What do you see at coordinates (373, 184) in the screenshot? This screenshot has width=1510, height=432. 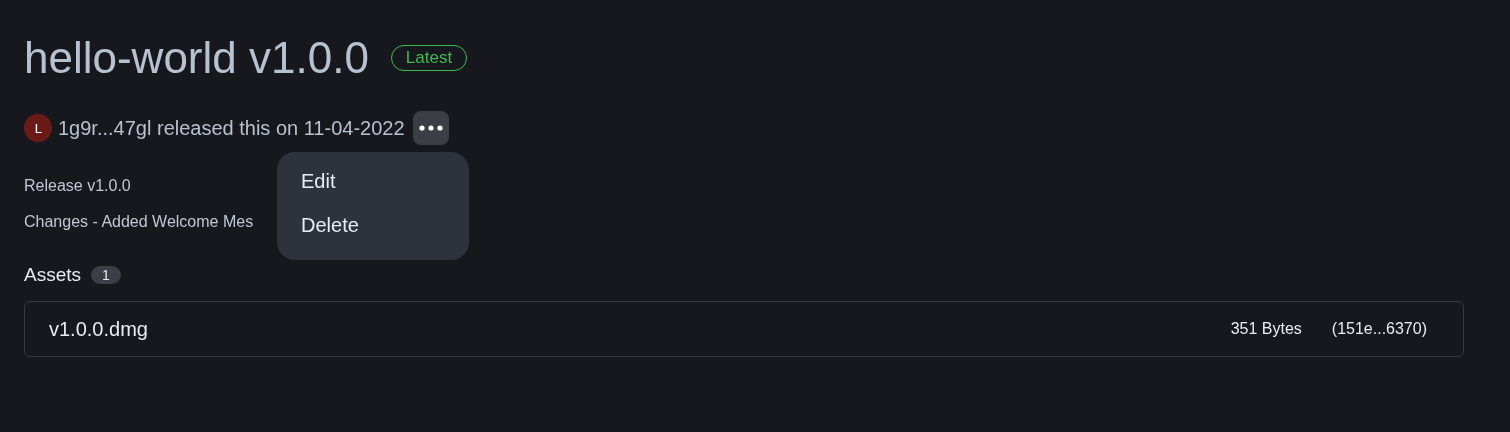 I see `menu-item: Edit` at bounding box center [373, 184].